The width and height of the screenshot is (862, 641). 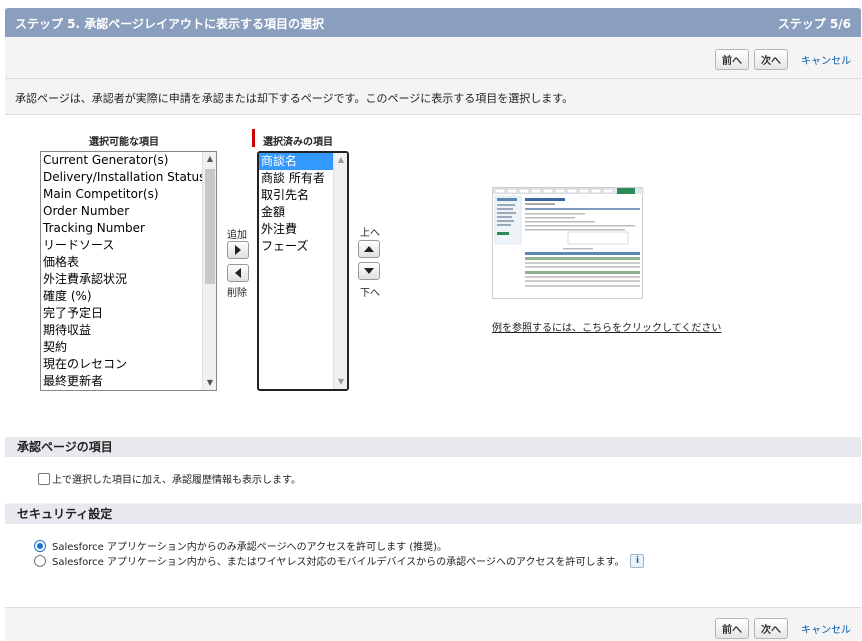 I want to click on list-item: 現在のレセコン, so click(x=128, y=364).